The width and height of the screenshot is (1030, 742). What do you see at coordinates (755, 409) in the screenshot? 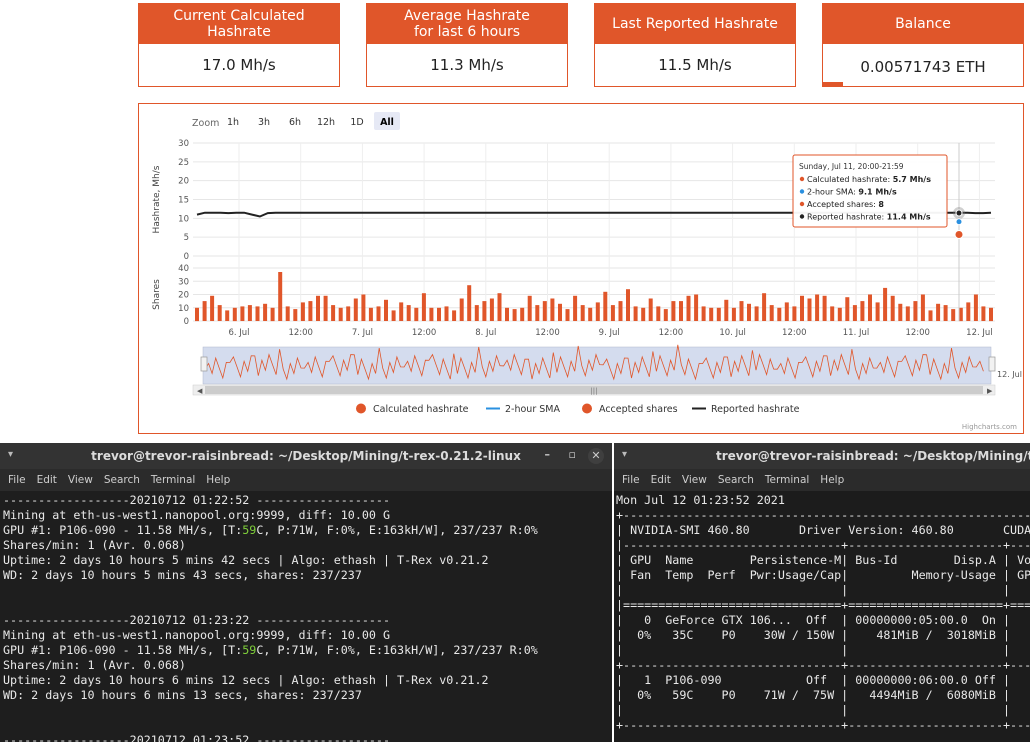
I see `legend-item: Reported hashrate` at bounding box center [755, 409].